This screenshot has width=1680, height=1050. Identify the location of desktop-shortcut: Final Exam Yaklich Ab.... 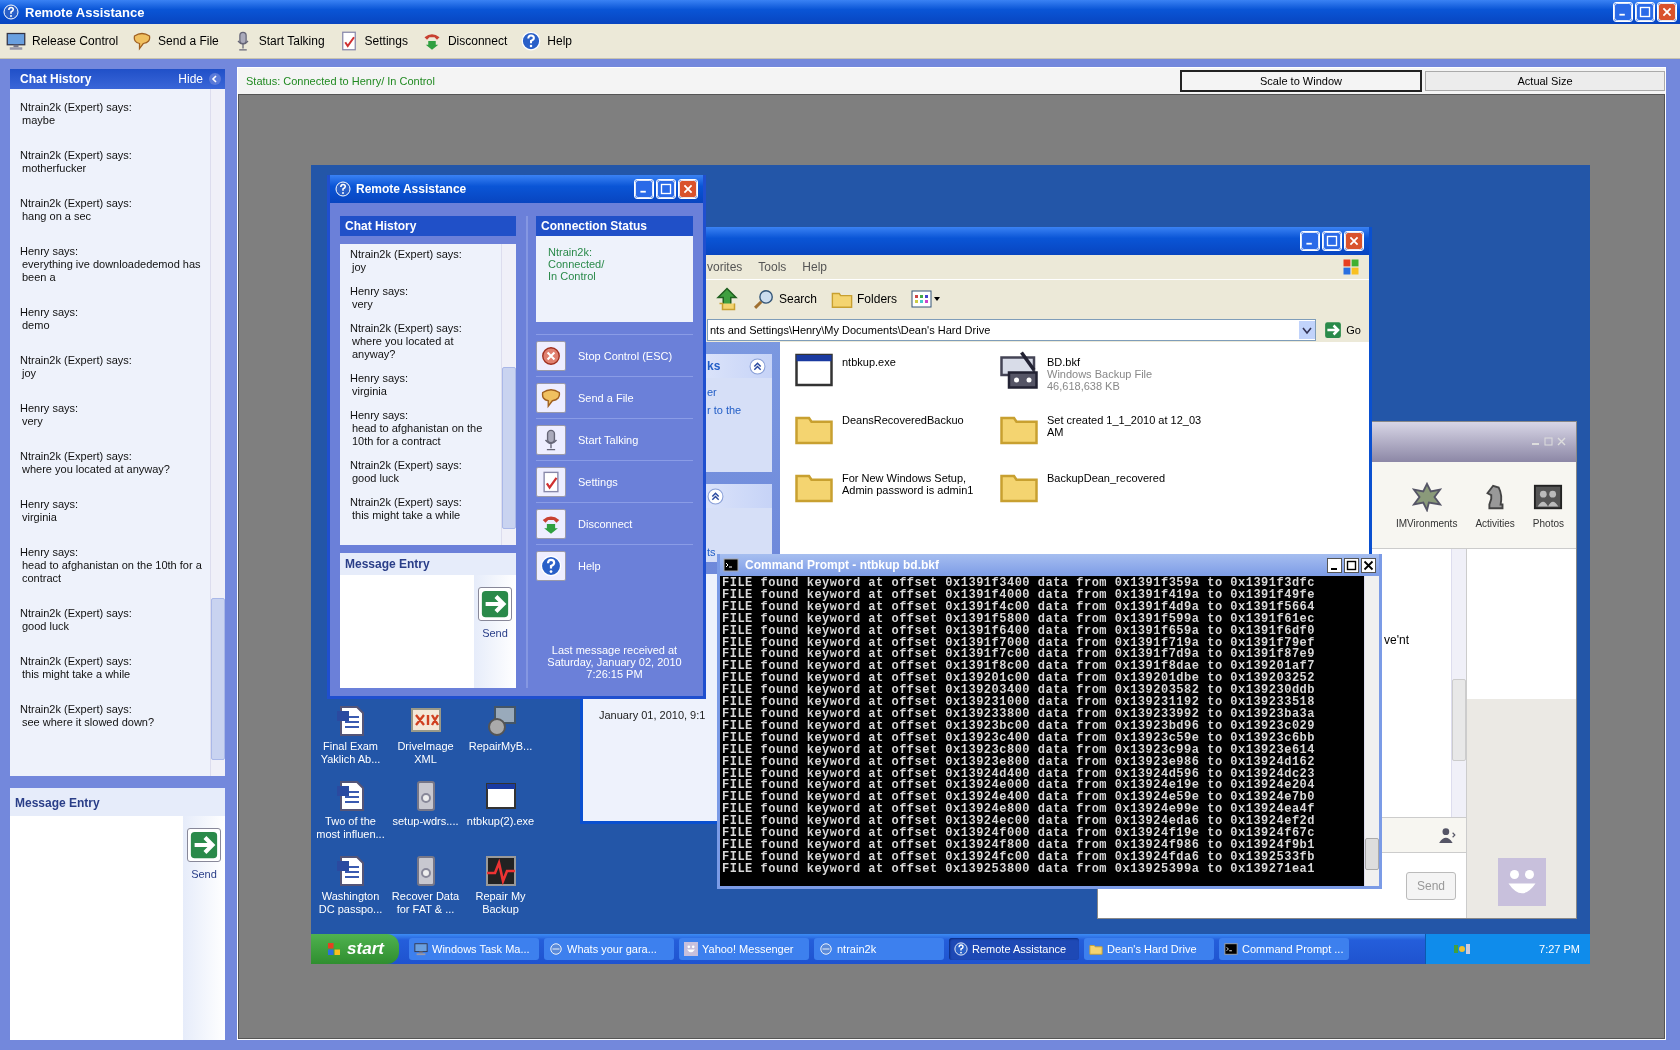
(350, 735).